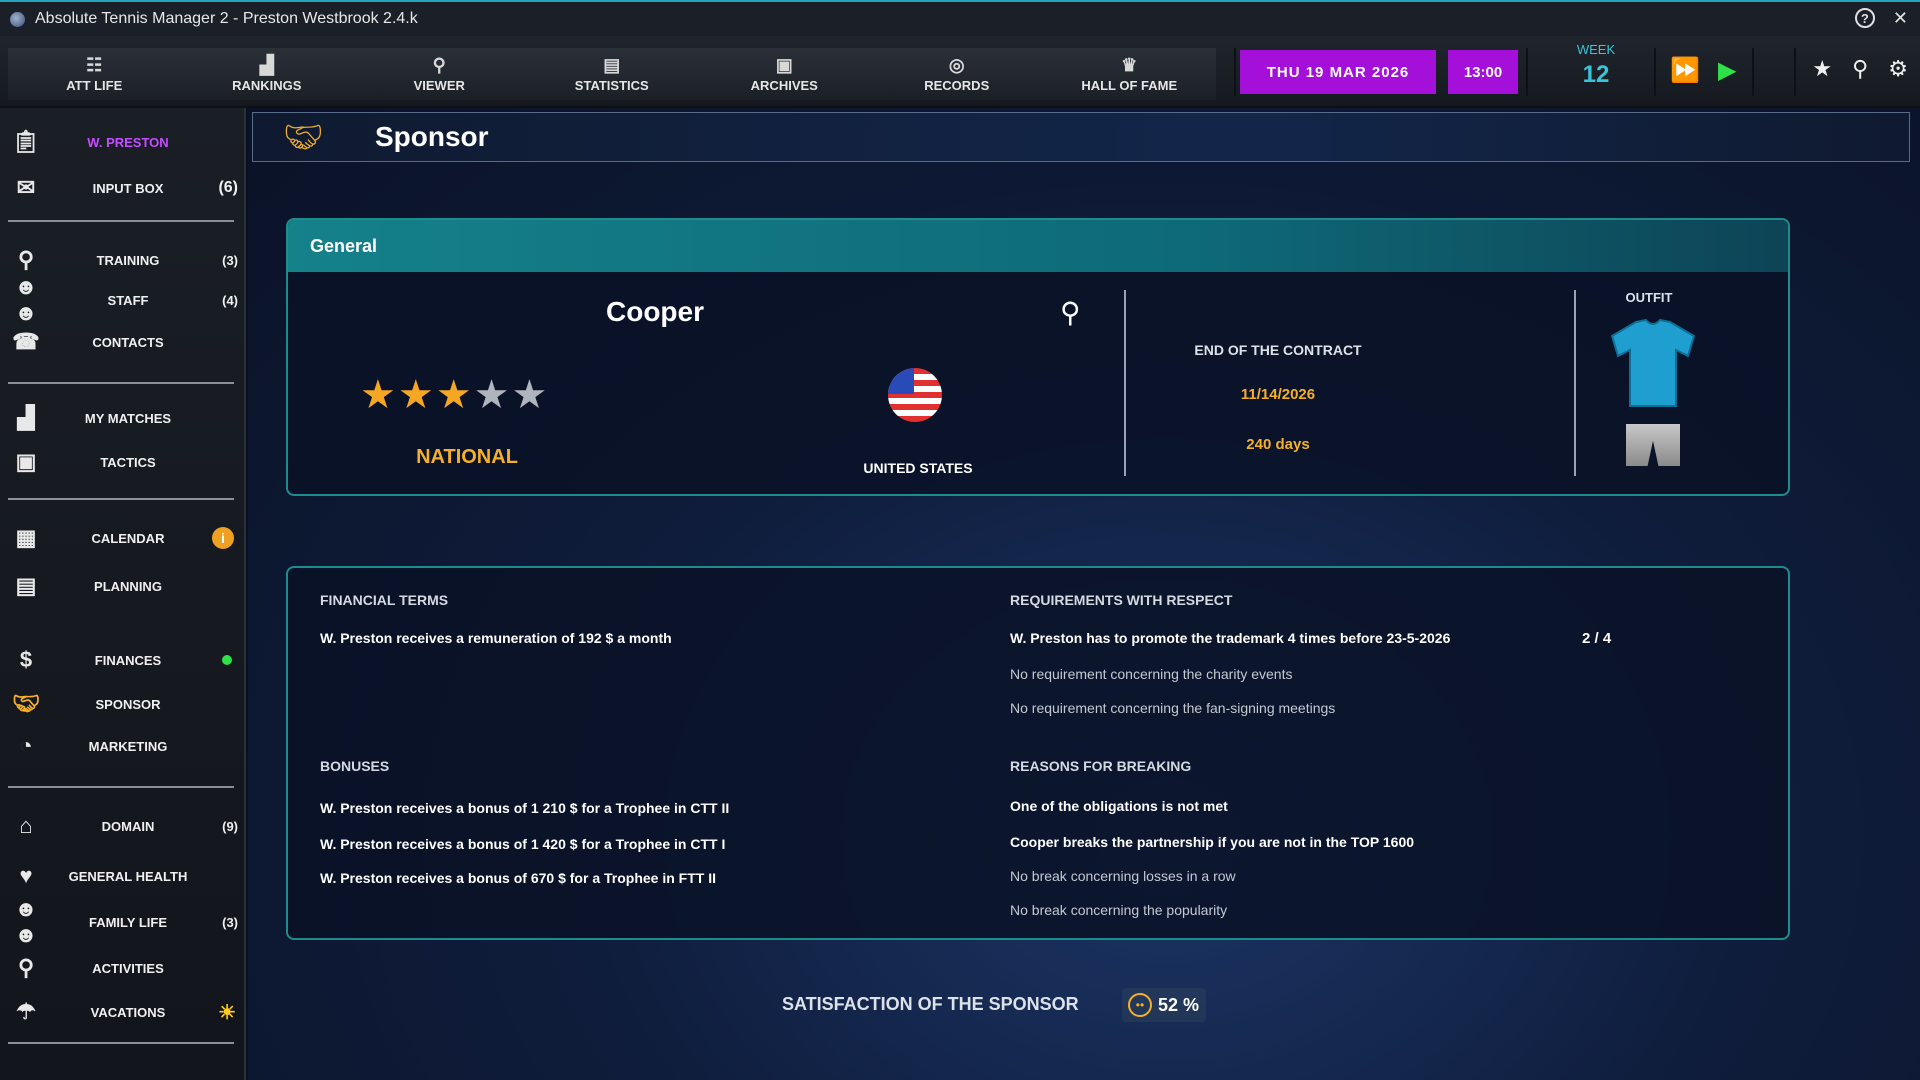 This screenshot has width=1920, height=1080. What do you see at coordinates (17, 19) in the screenshot?
I see `app-logo-icon` at bounding box center [17, 19].